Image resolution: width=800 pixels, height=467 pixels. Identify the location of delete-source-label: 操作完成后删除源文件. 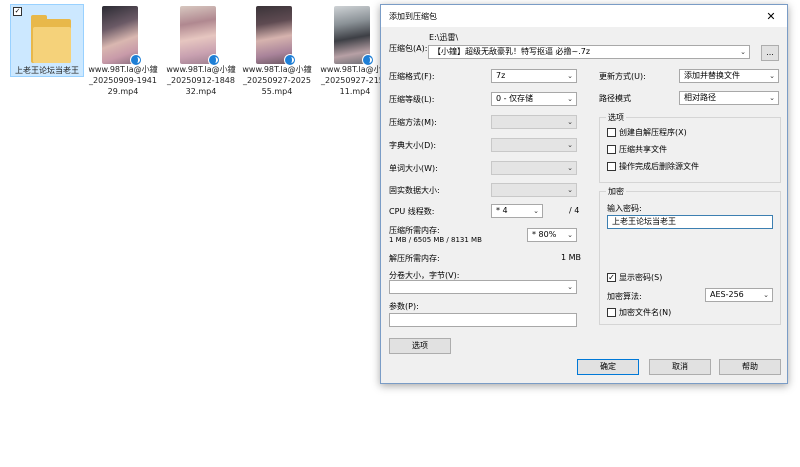
(659, 166).